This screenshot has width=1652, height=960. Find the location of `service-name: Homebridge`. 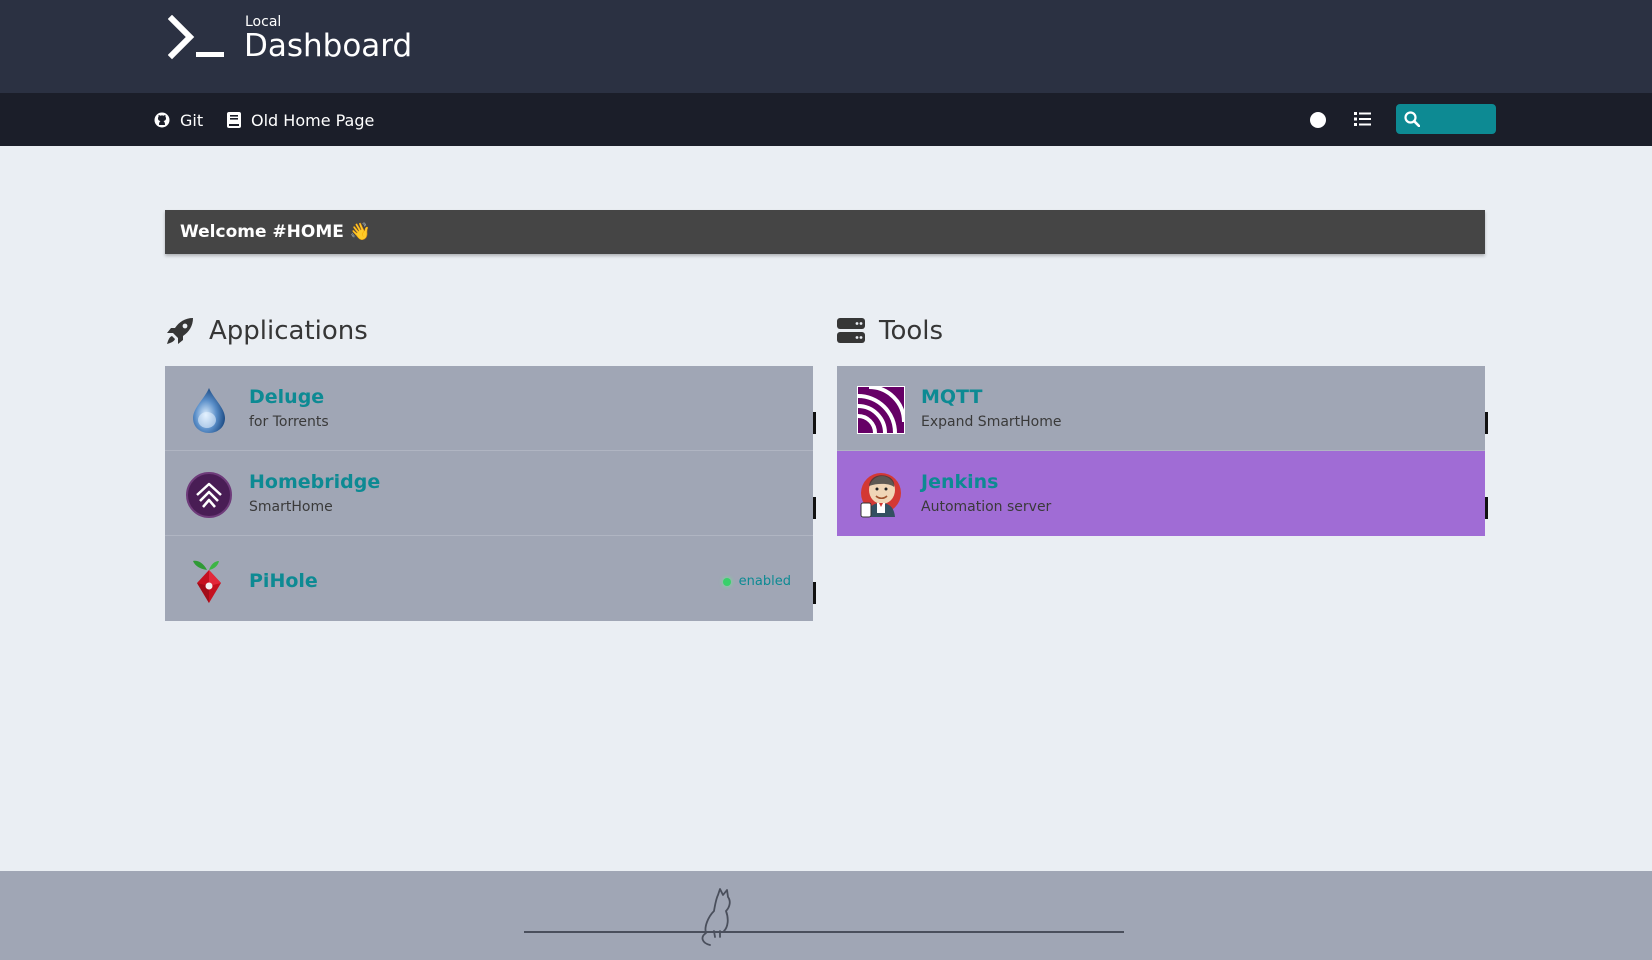

service-name: Homebridge is located at coordinates (315, 482).